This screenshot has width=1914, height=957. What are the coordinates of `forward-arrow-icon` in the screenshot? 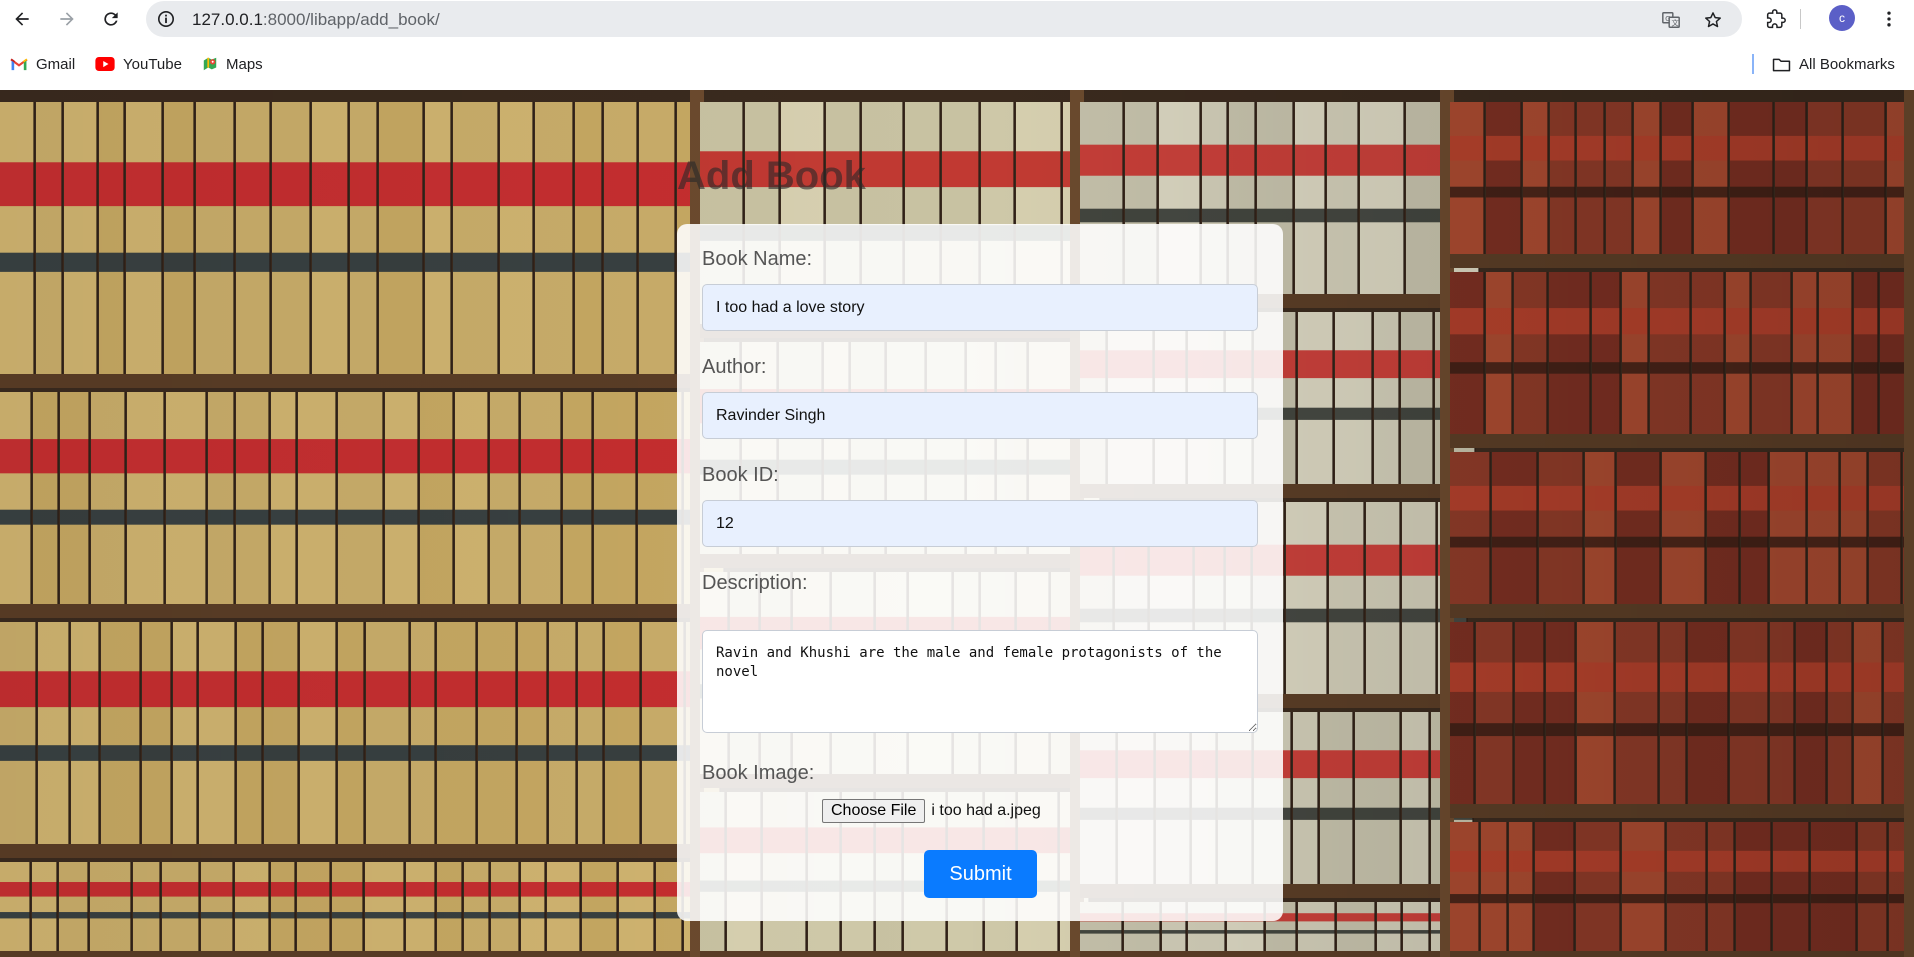 It's located at (67, 19).